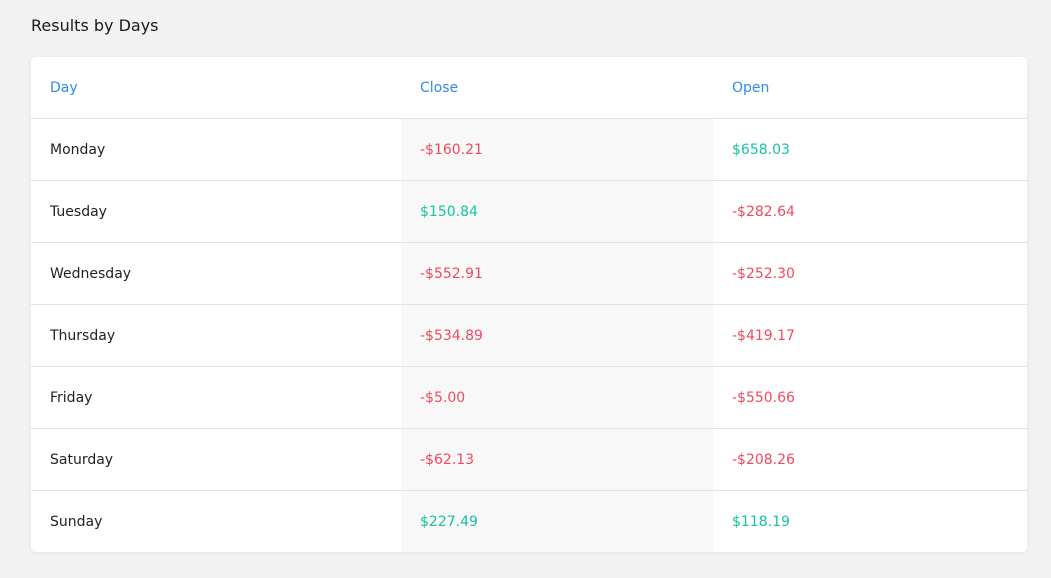 The image size is (1051, 578). What do you see at coordinates (763, 211) in the screenshot?
I see `open-cell: -$282.64` at bounding box center [763, 211].